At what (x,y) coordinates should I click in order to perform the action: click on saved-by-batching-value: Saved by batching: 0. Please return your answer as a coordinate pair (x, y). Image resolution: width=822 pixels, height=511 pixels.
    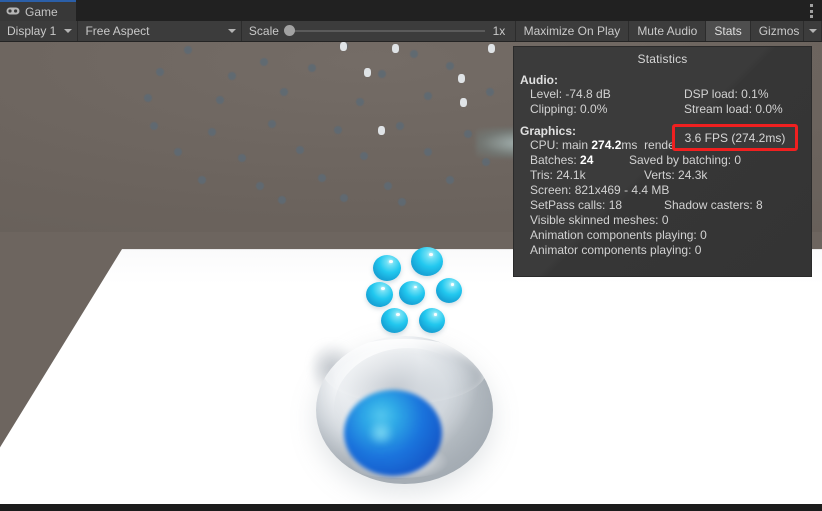
    Looking at the image, I should click on (685, 160).